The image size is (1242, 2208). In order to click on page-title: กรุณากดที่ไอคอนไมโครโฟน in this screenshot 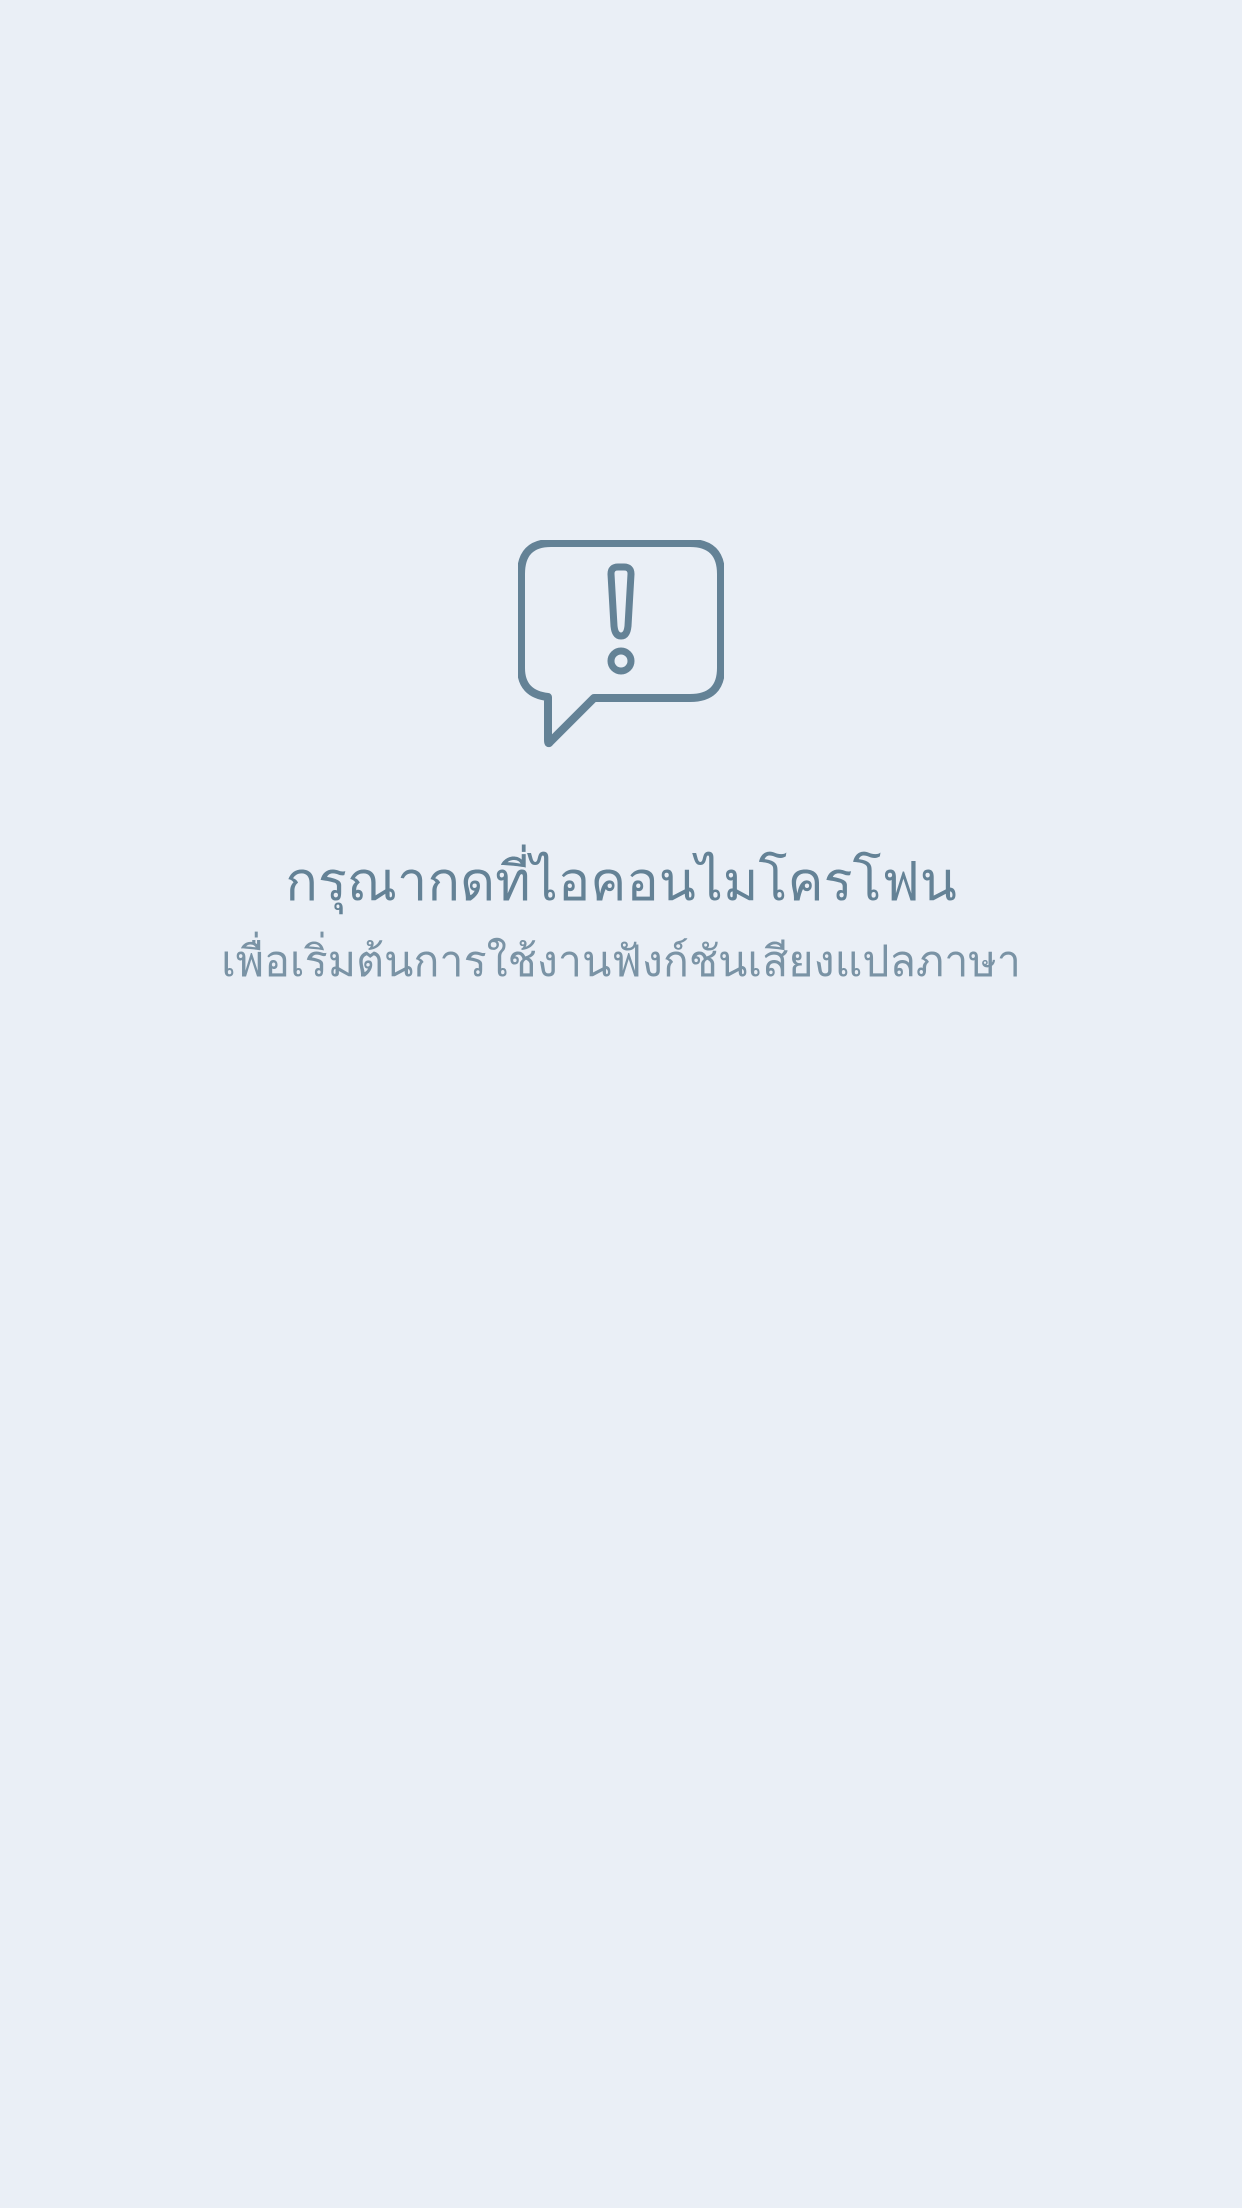, I will do `click(621, 881)`.